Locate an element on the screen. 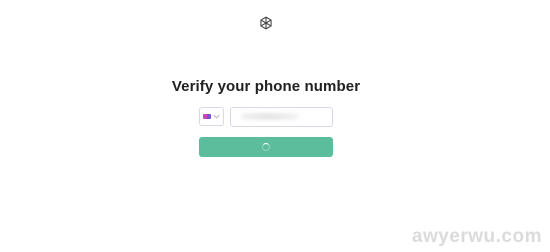 Image resolution: width=550 pixels, height=252 pixels. spinner-icon is located at coordinates (266, 147).